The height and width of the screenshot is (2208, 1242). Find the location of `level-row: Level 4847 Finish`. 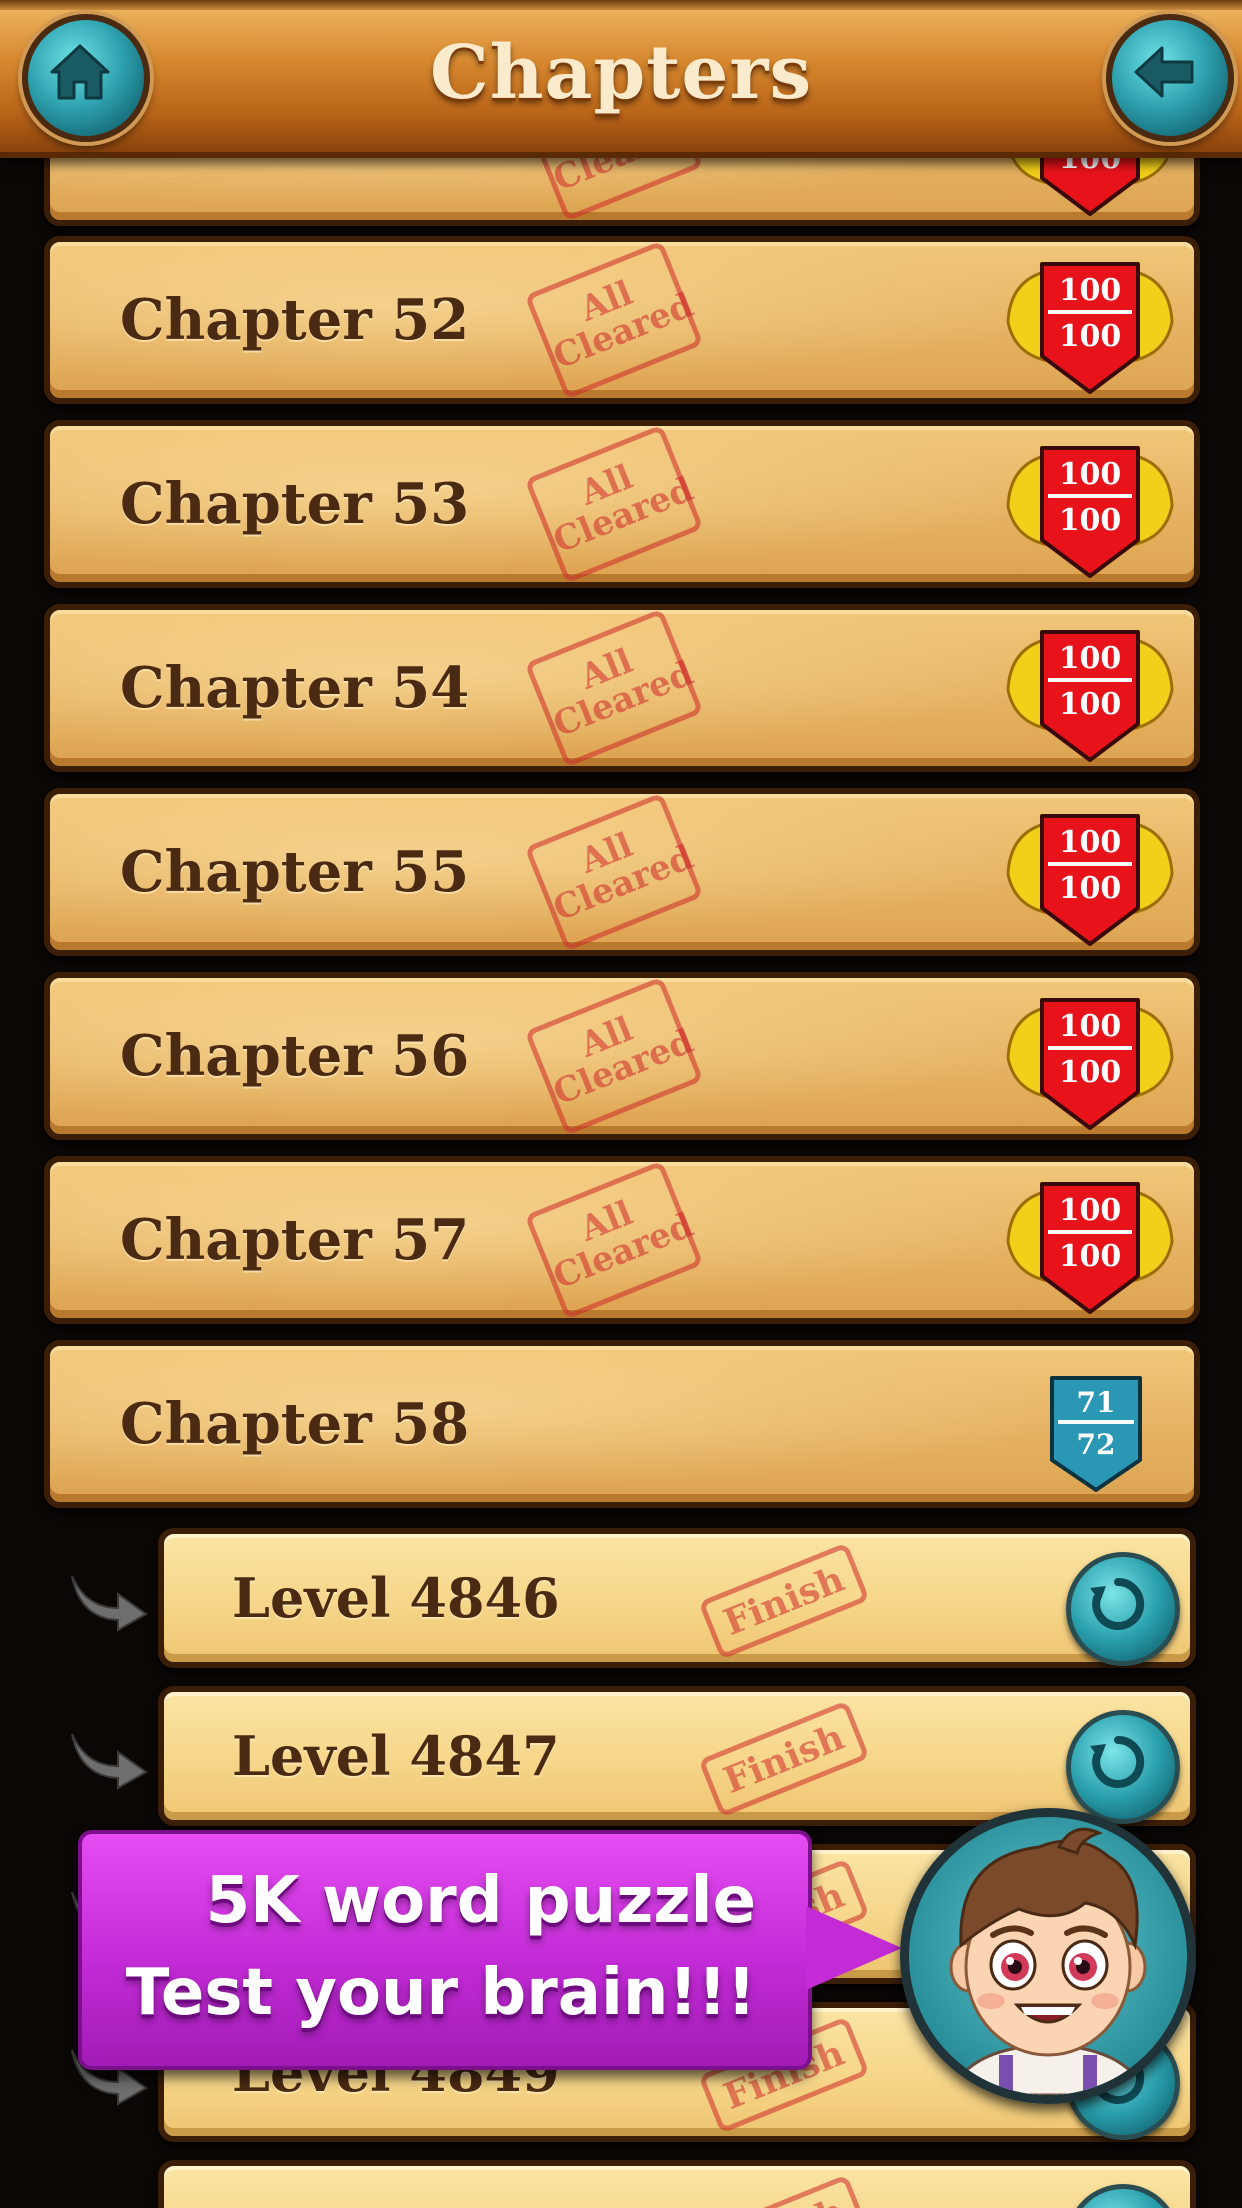

level-row: Level 4847 Finish is located at coordinates (677, 1756).